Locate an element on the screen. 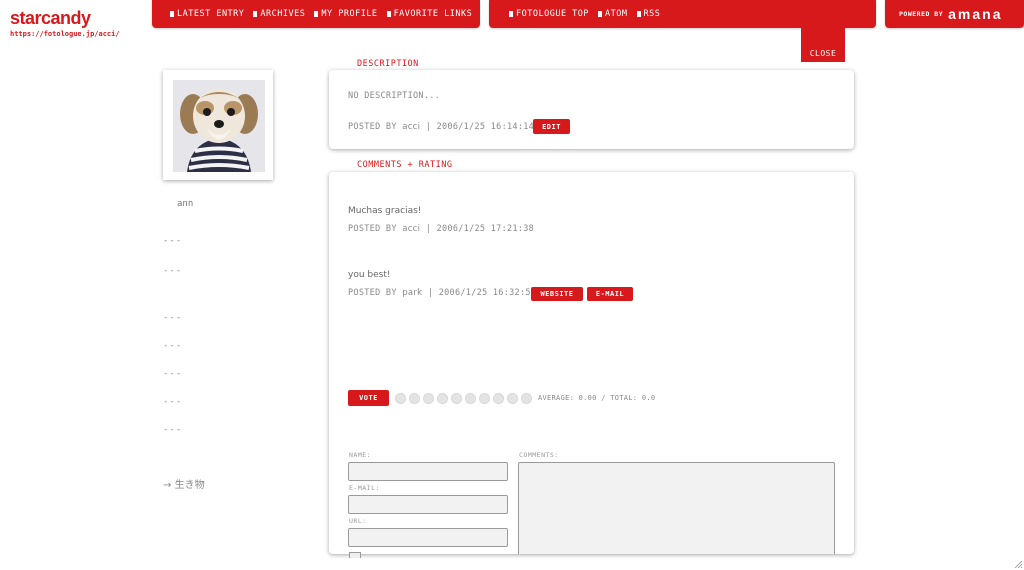 The height and width of the screenshot is (570, 1024). comments-label: COMMENTS: is located at coordinates (539, 455).